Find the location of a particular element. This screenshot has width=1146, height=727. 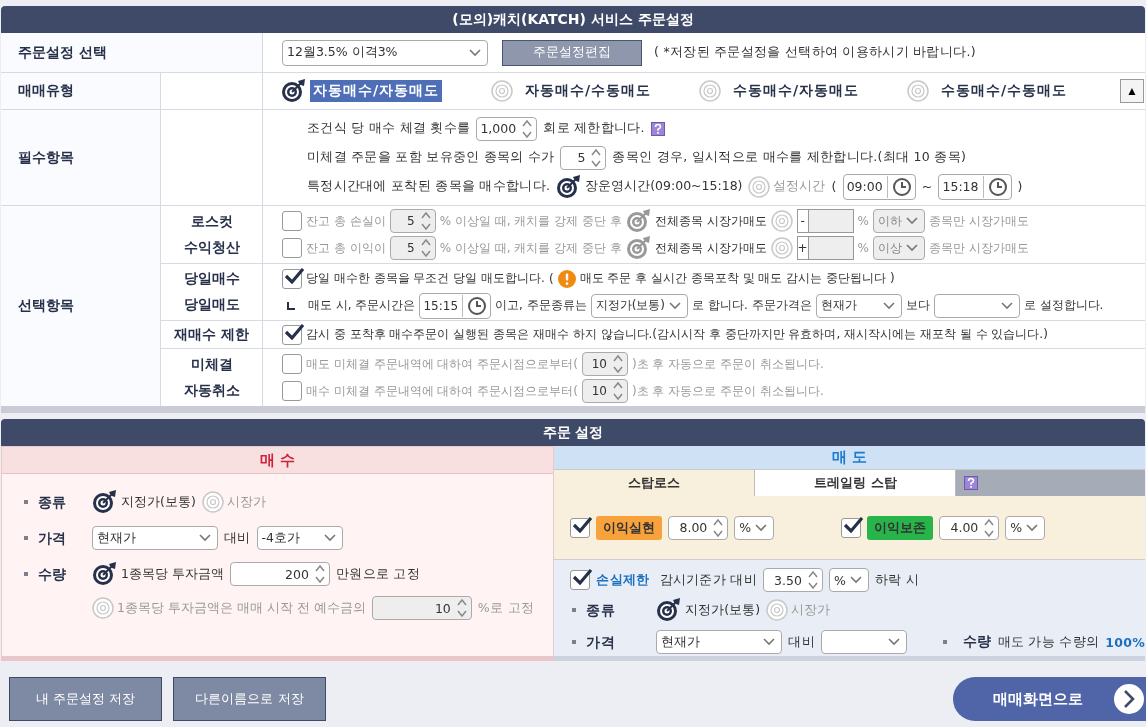

label-text: 하락 시 is located at coordinates (897, 580).